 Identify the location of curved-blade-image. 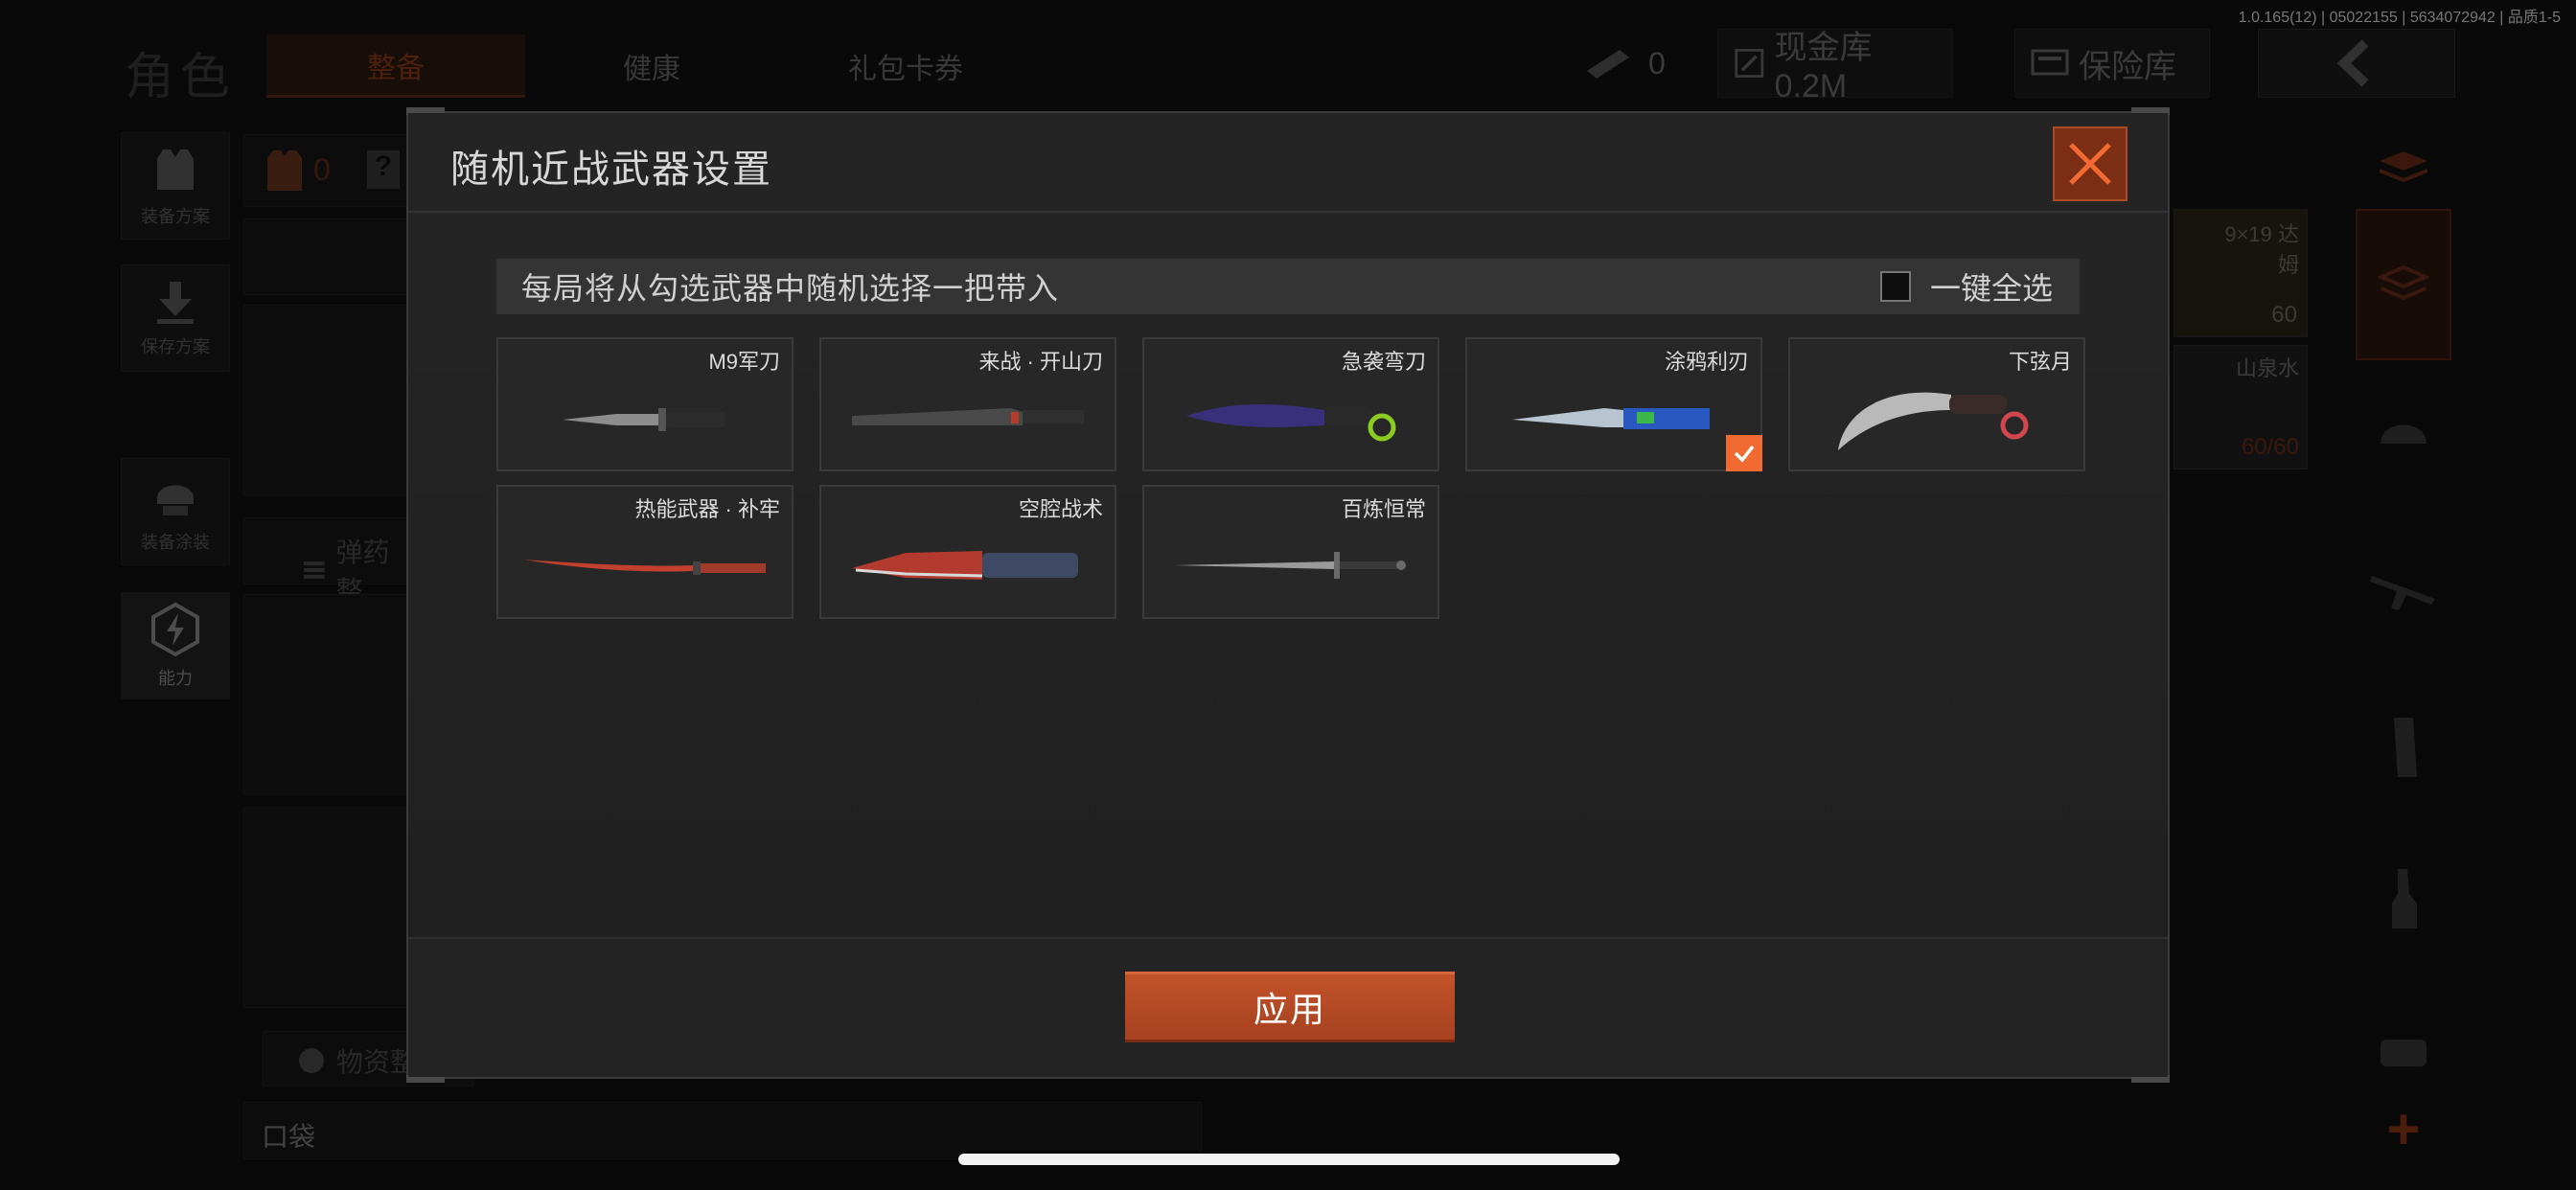
(1290, 418).